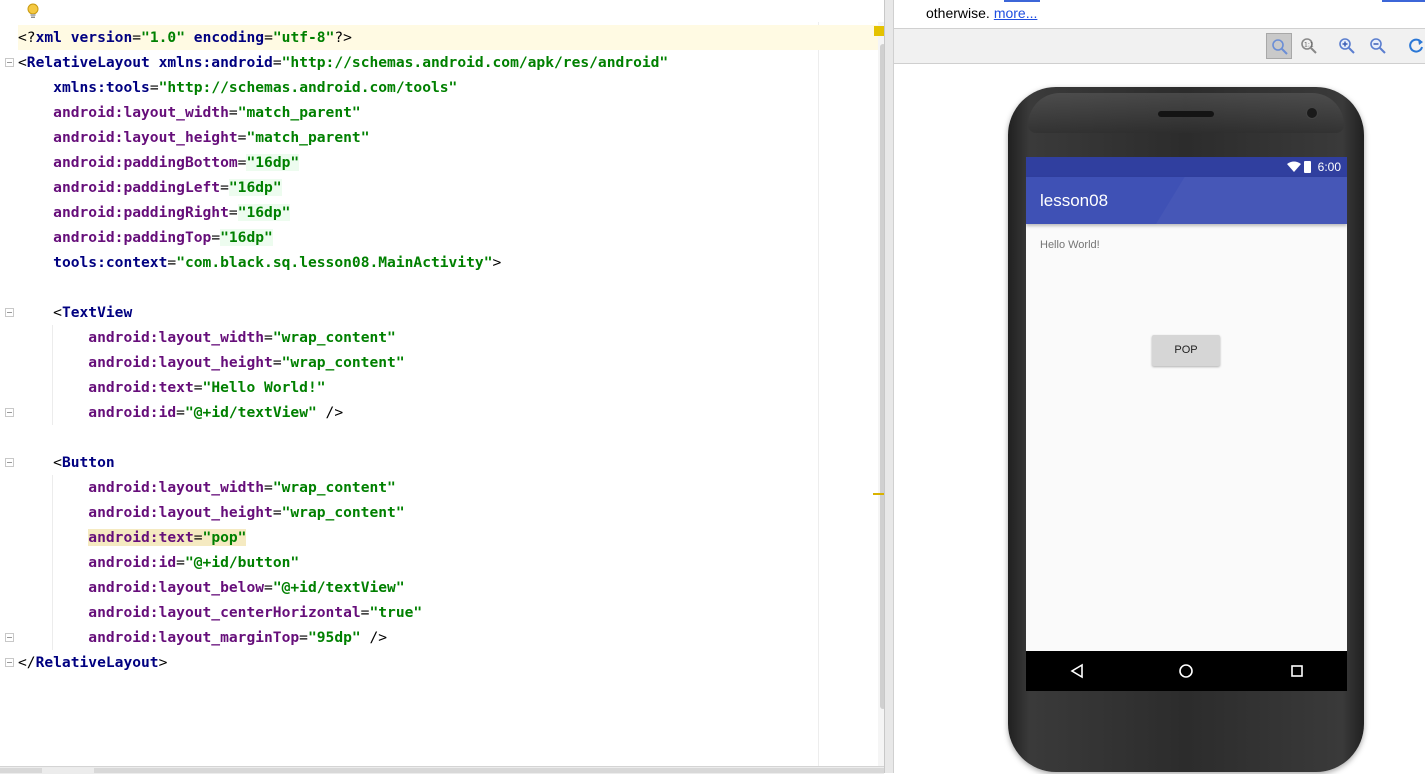  I want to click on android-navigation-bar, so click(1186, 671).